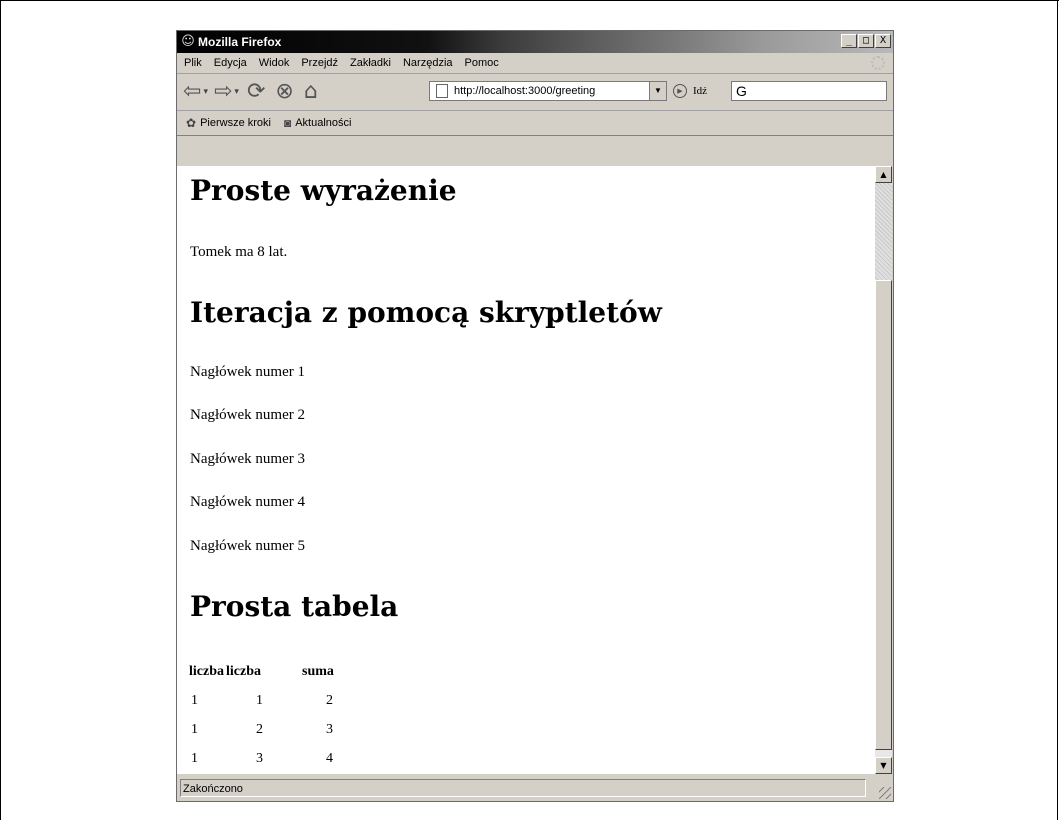  I want to click on table-row: 1 1 2, so click(262, 700).